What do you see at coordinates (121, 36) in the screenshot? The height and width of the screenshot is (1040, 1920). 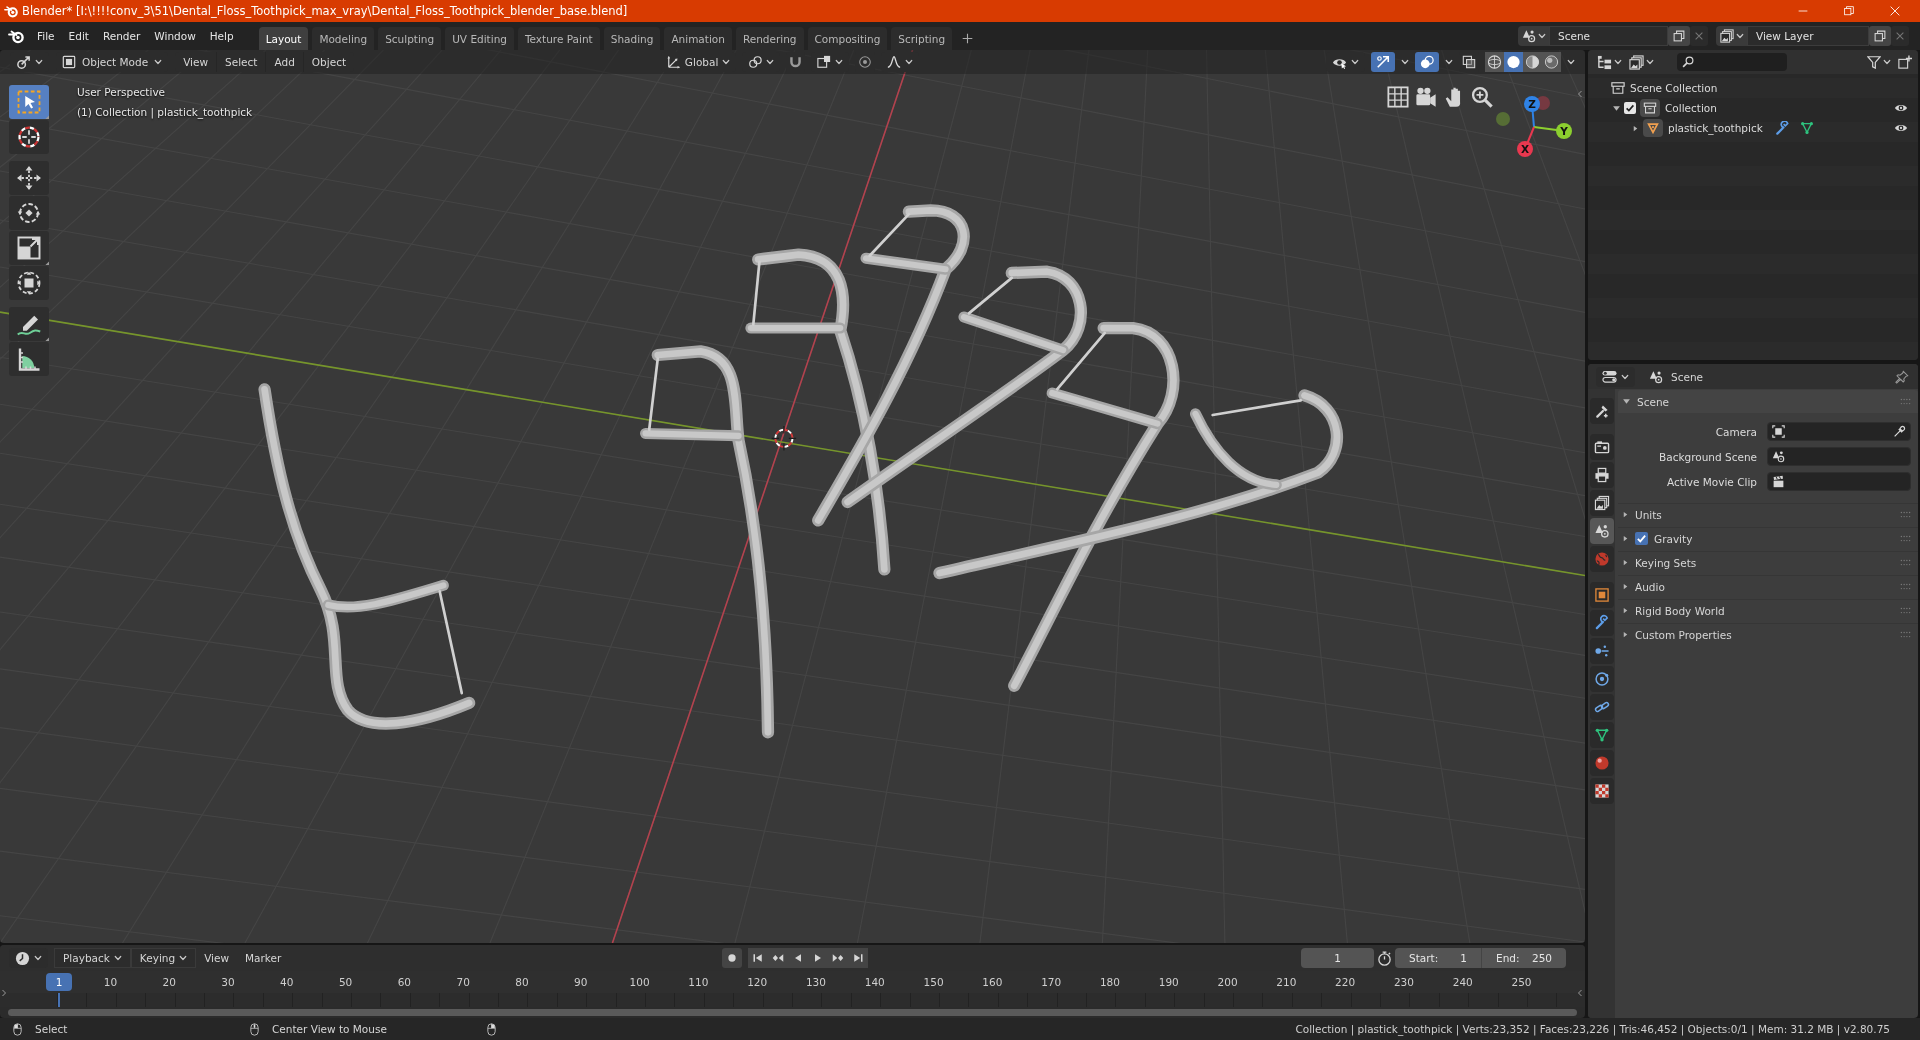 I see `menu-item: Render` at bounding box center [121, 36].